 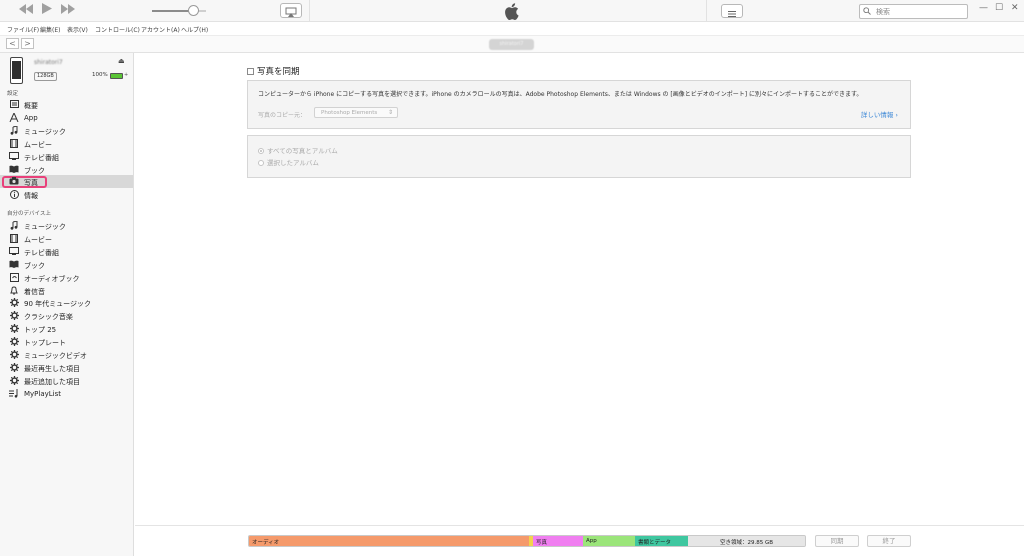 I want to click on rewind-icon, so click(x=26, y=10).